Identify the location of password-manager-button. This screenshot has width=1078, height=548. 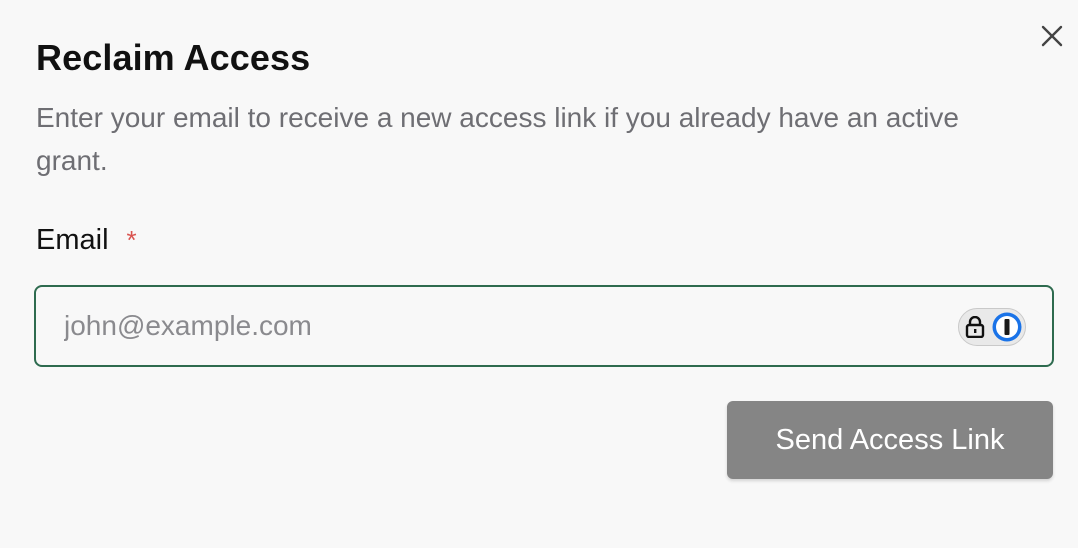
(992, 327).